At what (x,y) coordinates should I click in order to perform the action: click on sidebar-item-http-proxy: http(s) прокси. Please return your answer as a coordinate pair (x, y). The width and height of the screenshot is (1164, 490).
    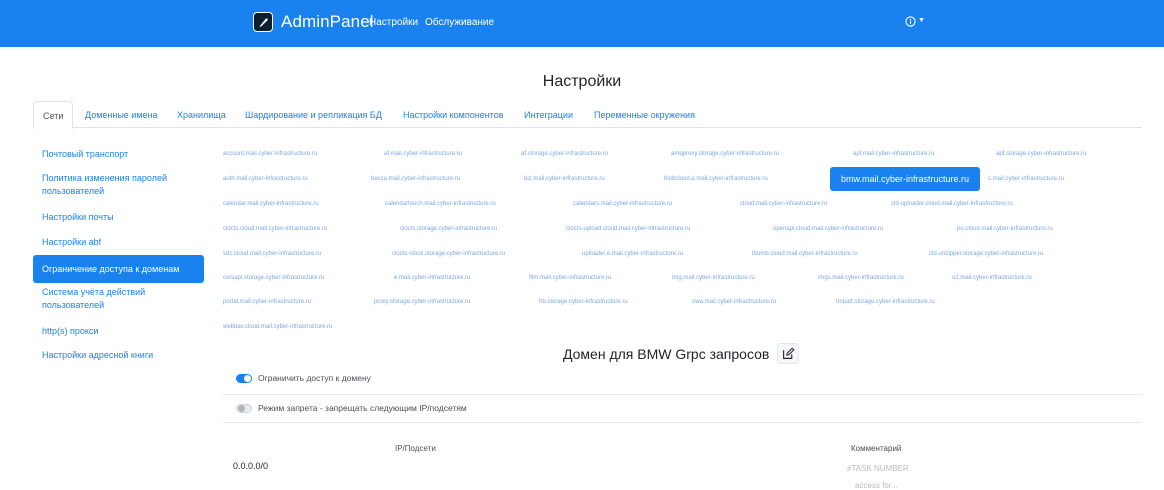
    Looking at the image, I should click on (118, 331).